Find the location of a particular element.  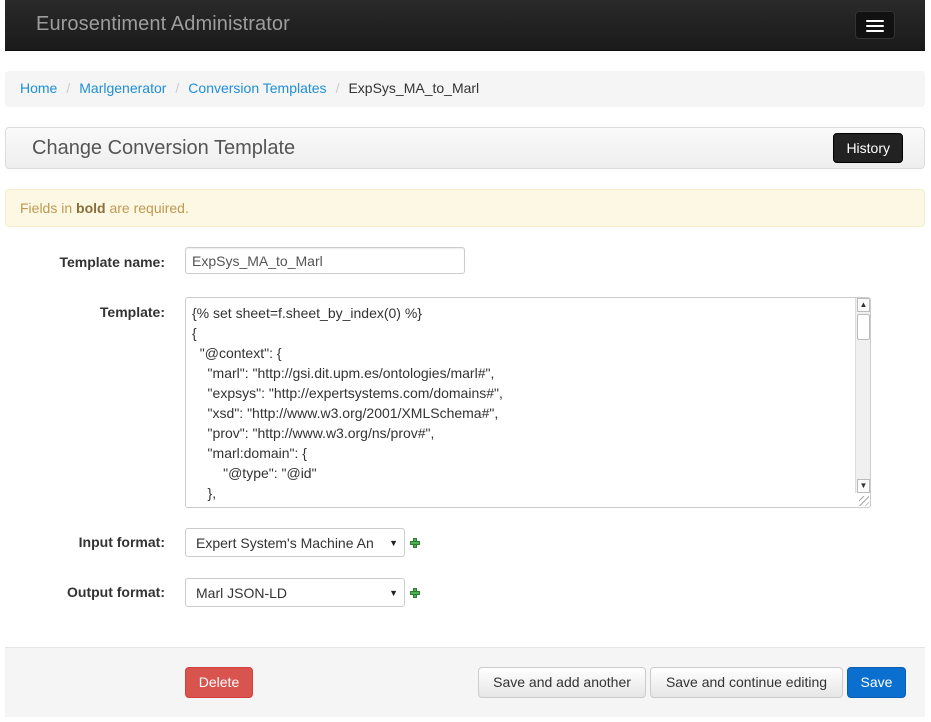

input-format-value: Expert System's Machine An is located at coordinates (285, 543).